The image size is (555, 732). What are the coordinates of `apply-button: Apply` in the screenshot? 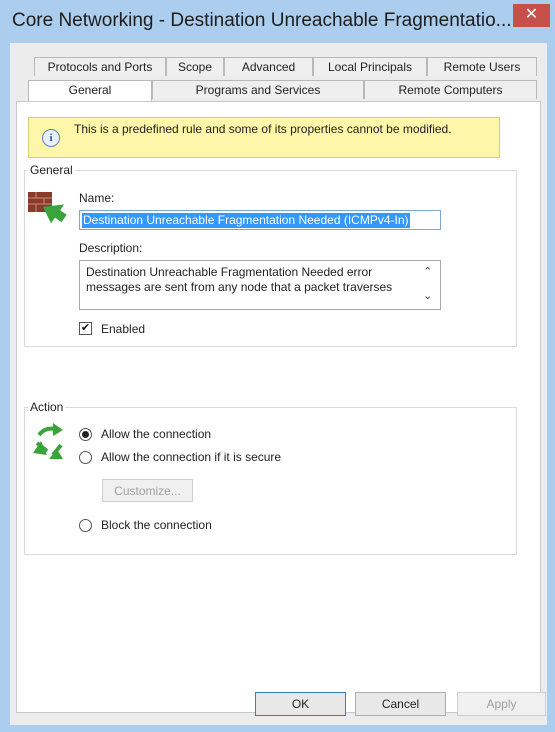 It's located at (501, 704).